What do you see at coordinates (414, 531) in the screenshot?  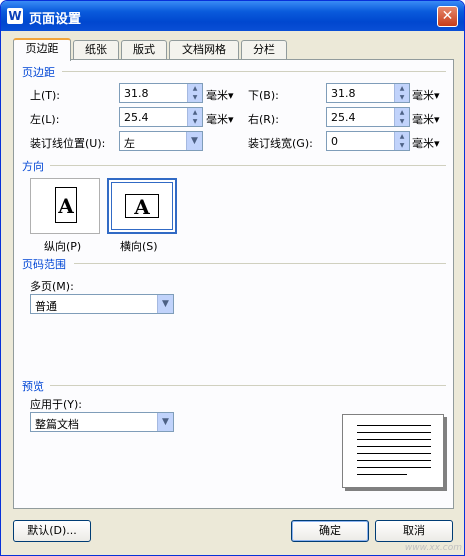 I see `cancel-button: 取消` at bounding box center [414, 531].